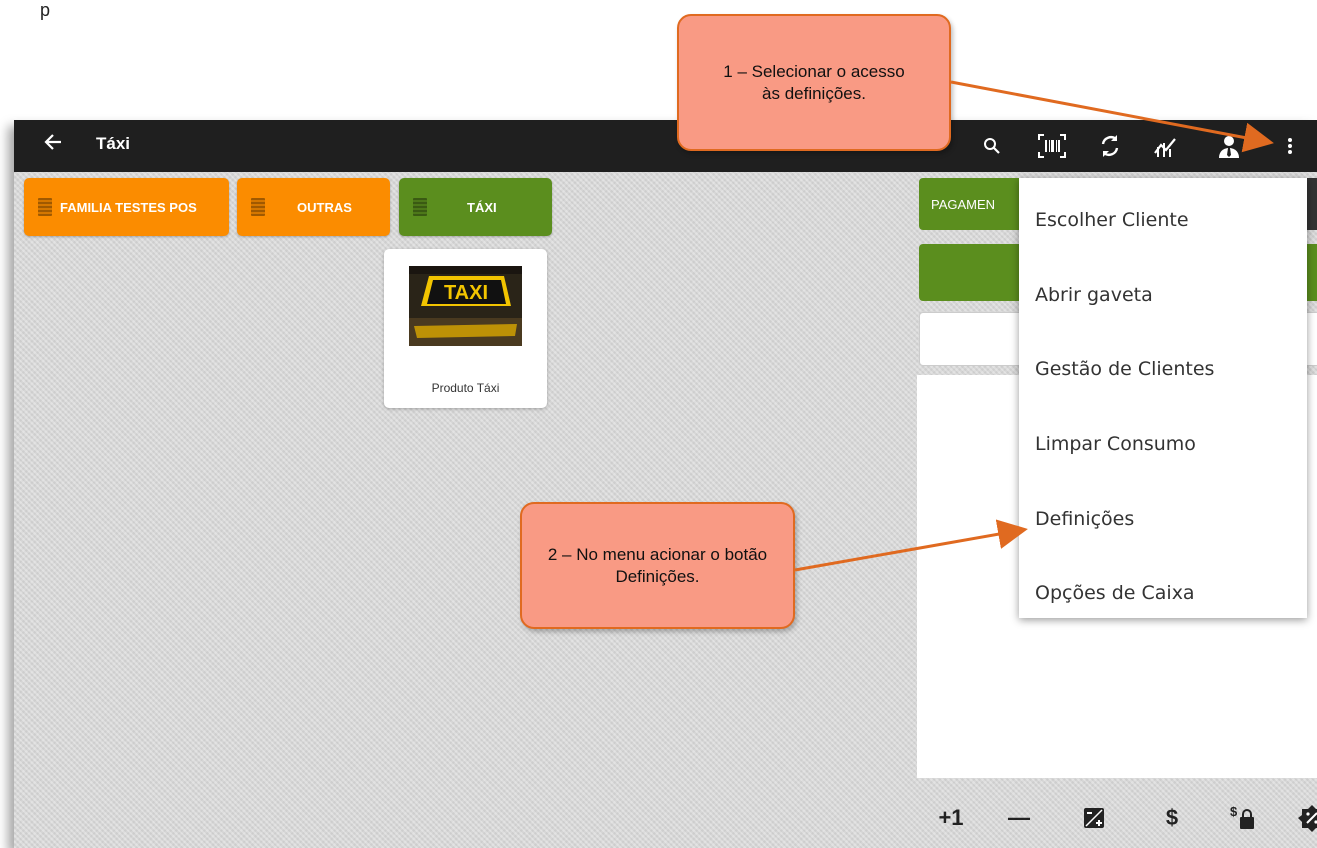 The image size is (1317, 848). Describe the element at coordinates (465, 388) in the screenshot. I see `product-label: Produto Táxi` at that location.